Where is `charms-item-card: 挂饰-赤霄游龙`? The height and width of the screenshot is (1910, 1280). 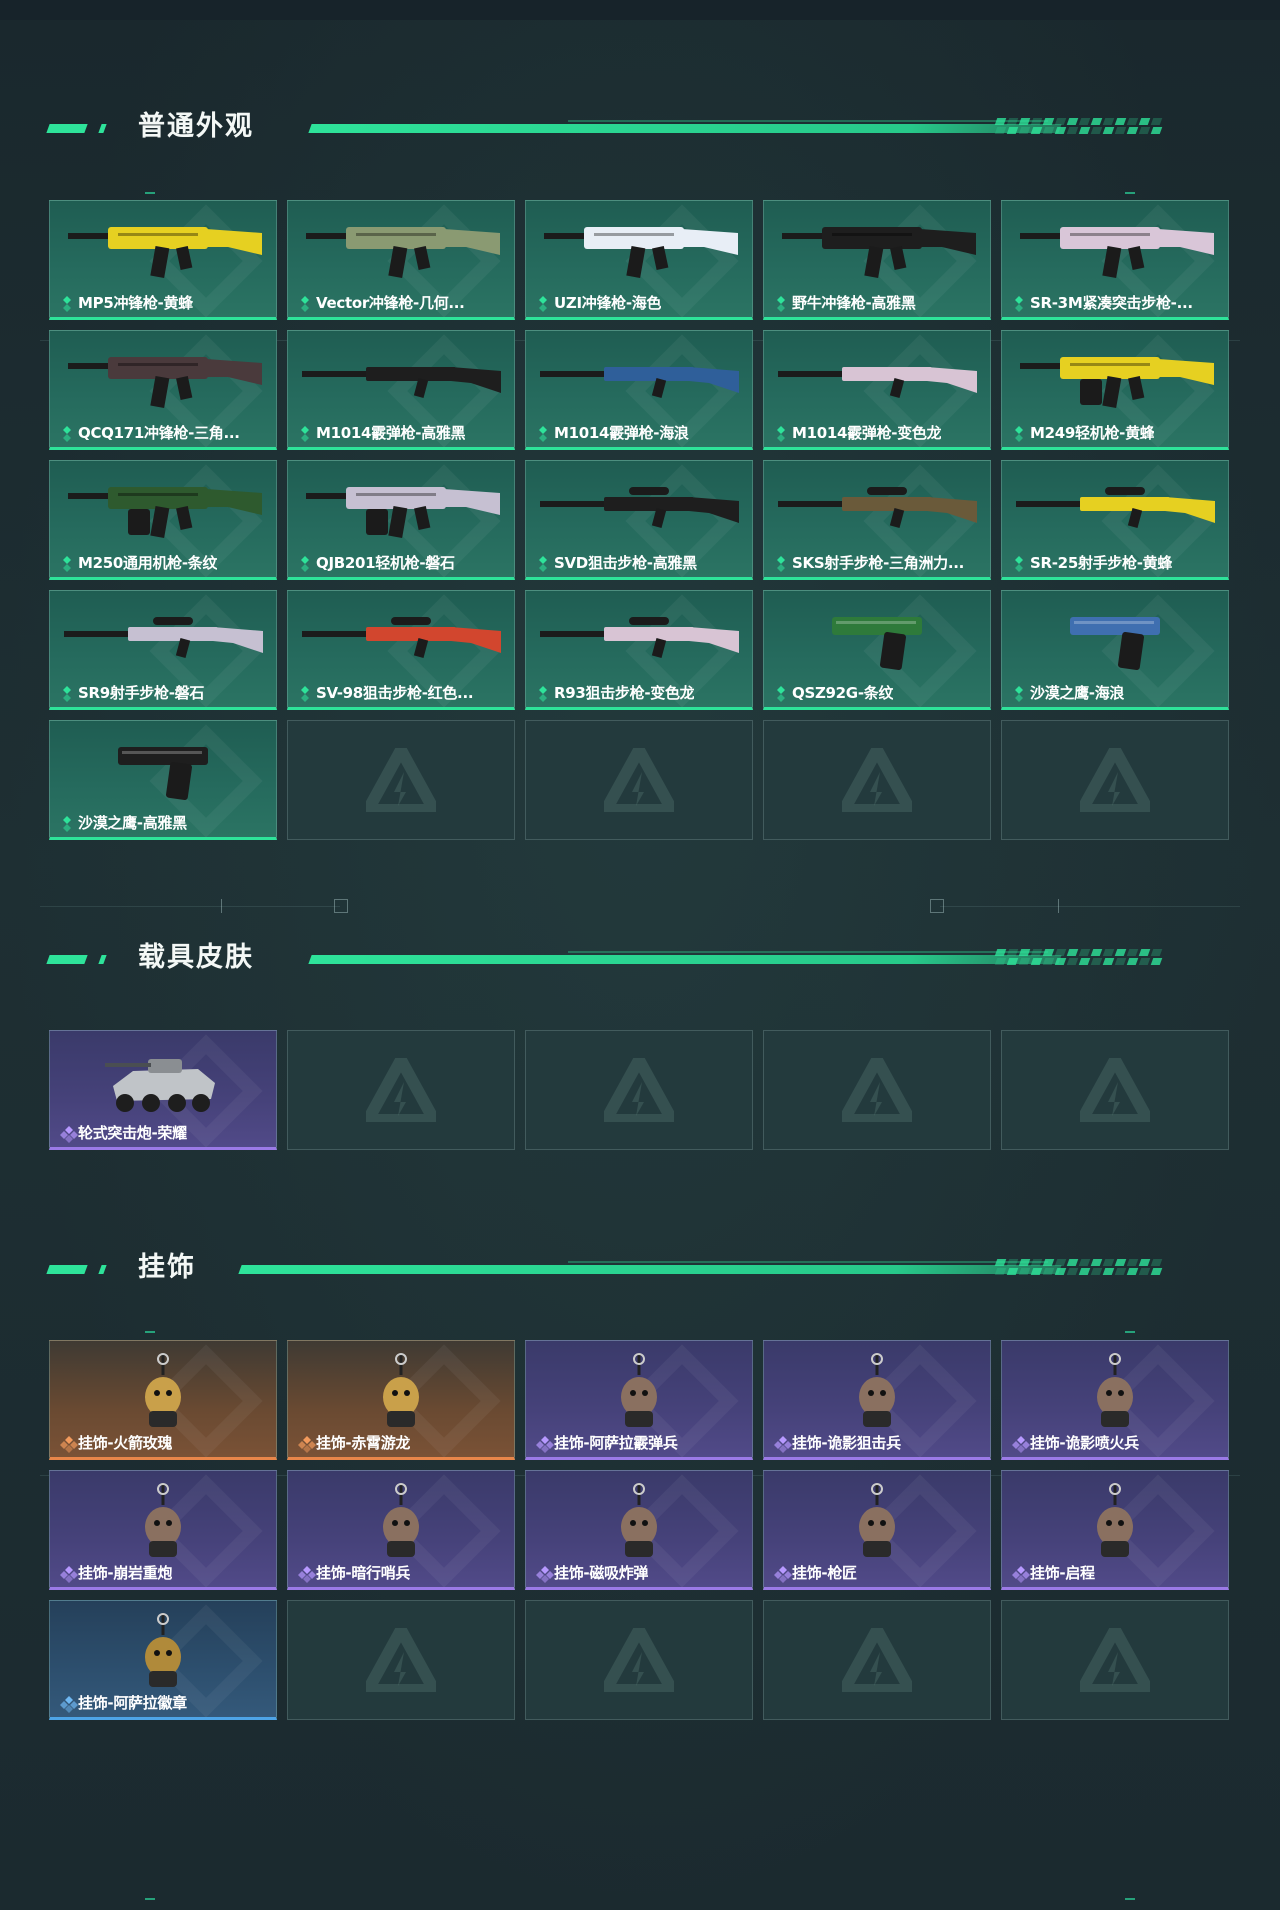
charms-item-card: 挂饰-赤霄游龙 is located at coordinates (401, 1400).